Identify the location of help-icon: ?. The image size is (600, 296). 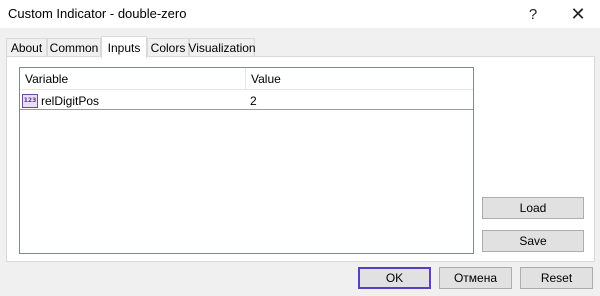
(533, 14).